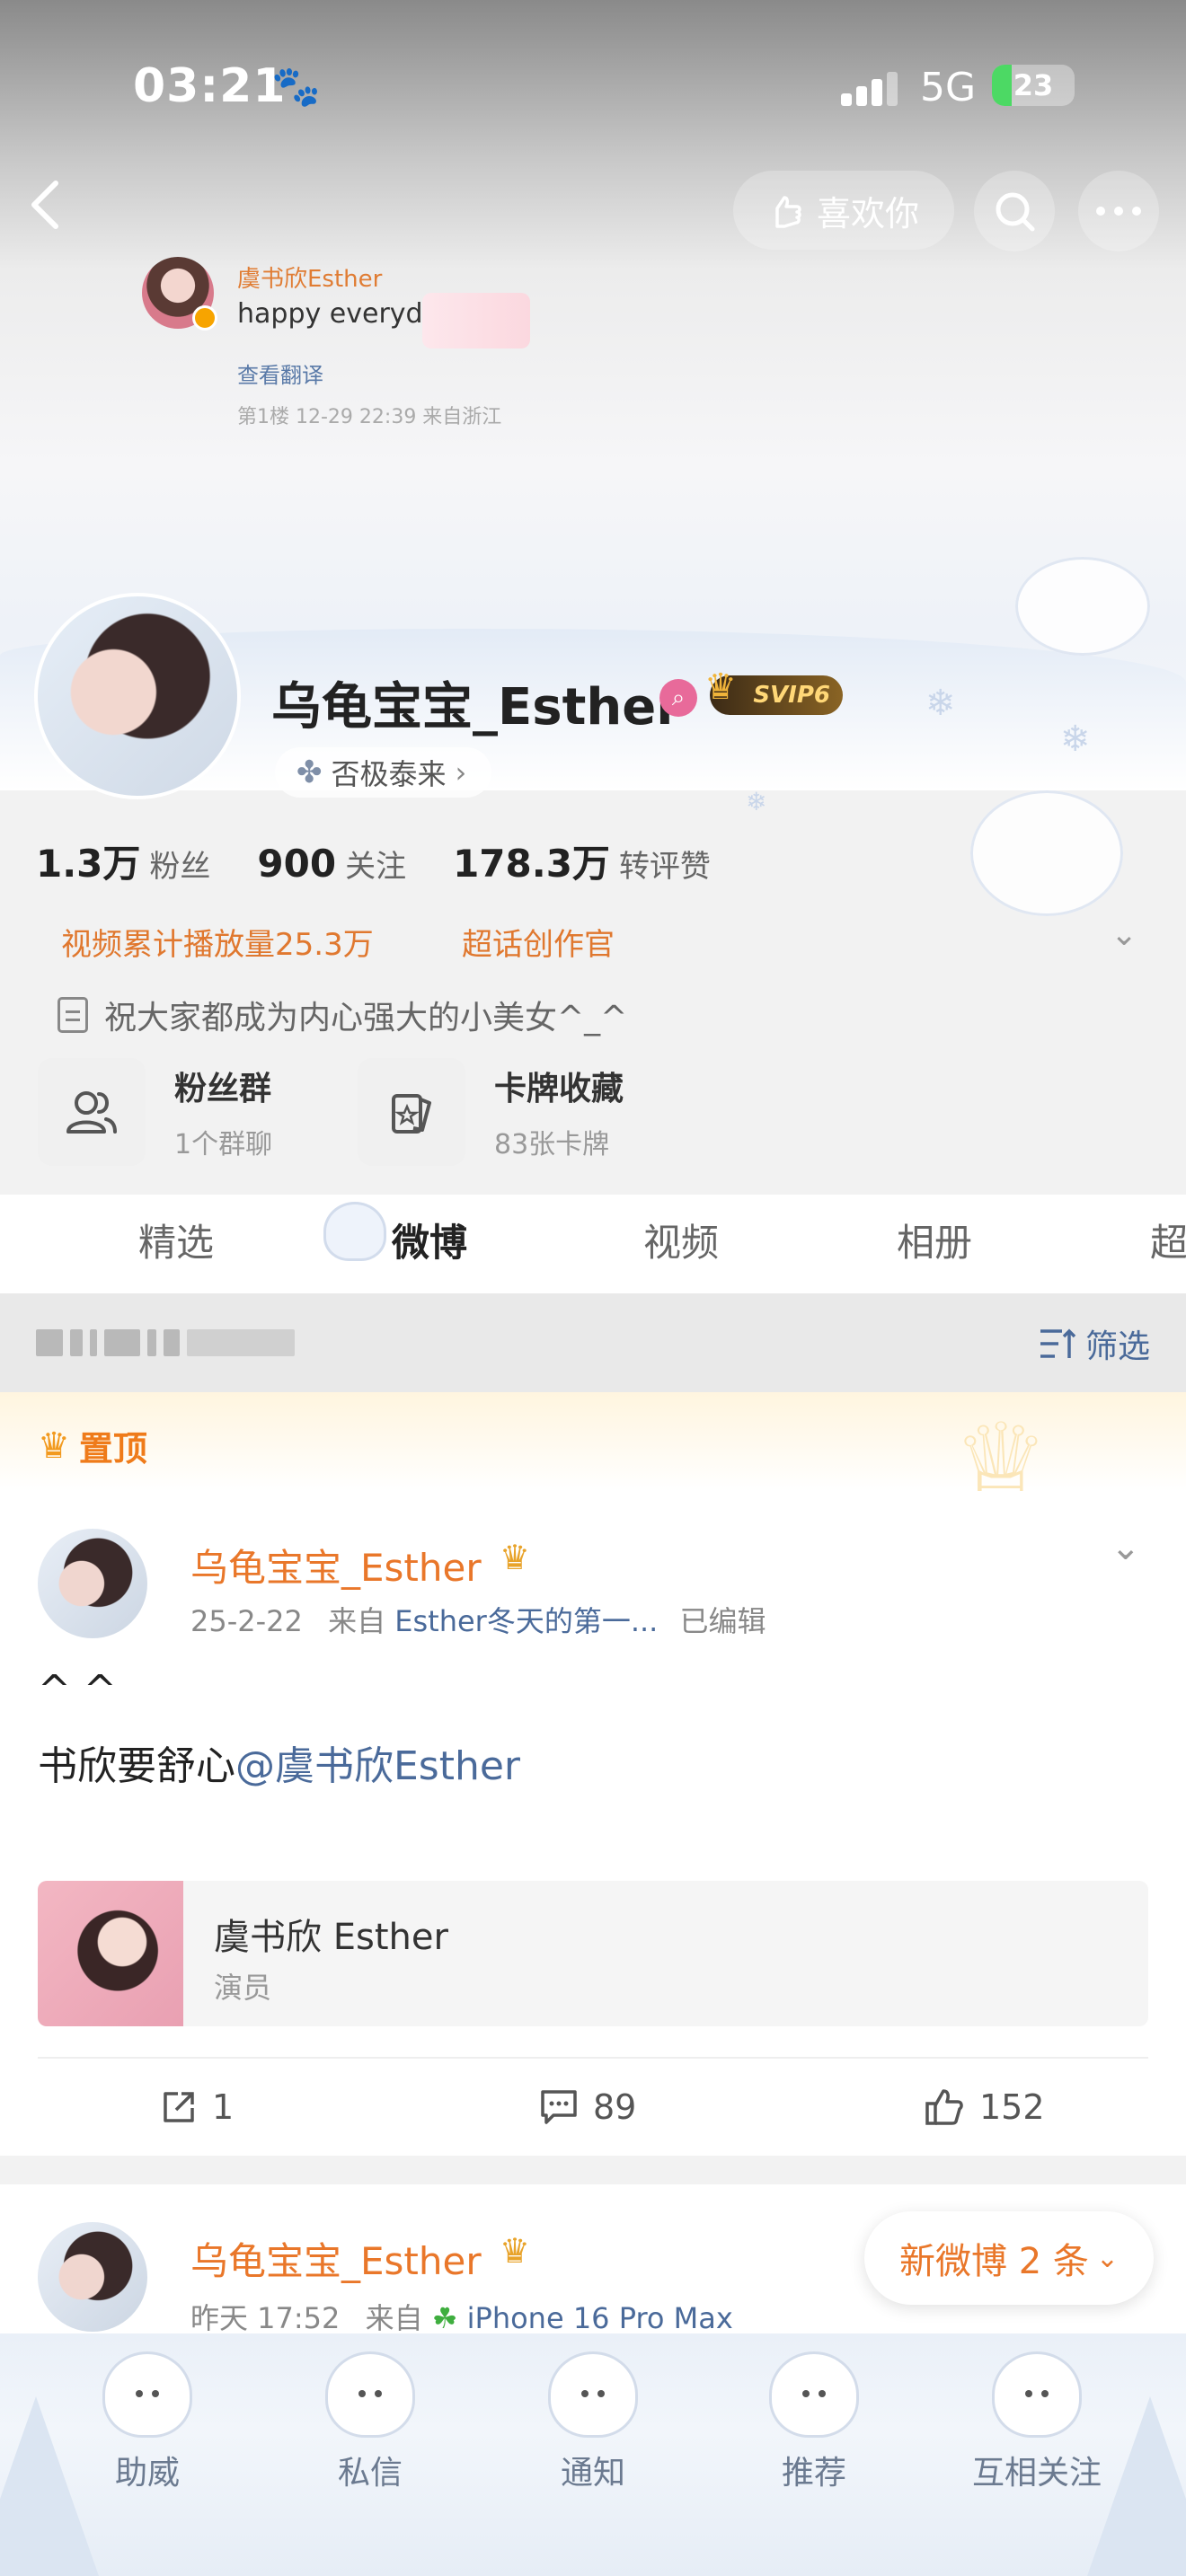 Image resolution: width=1186 pixels, height=2576 pixels. What do you see at coordinates (179, 294) in the screenshot?
I see `comment-author-avatar` at bounding box center [179, 294].